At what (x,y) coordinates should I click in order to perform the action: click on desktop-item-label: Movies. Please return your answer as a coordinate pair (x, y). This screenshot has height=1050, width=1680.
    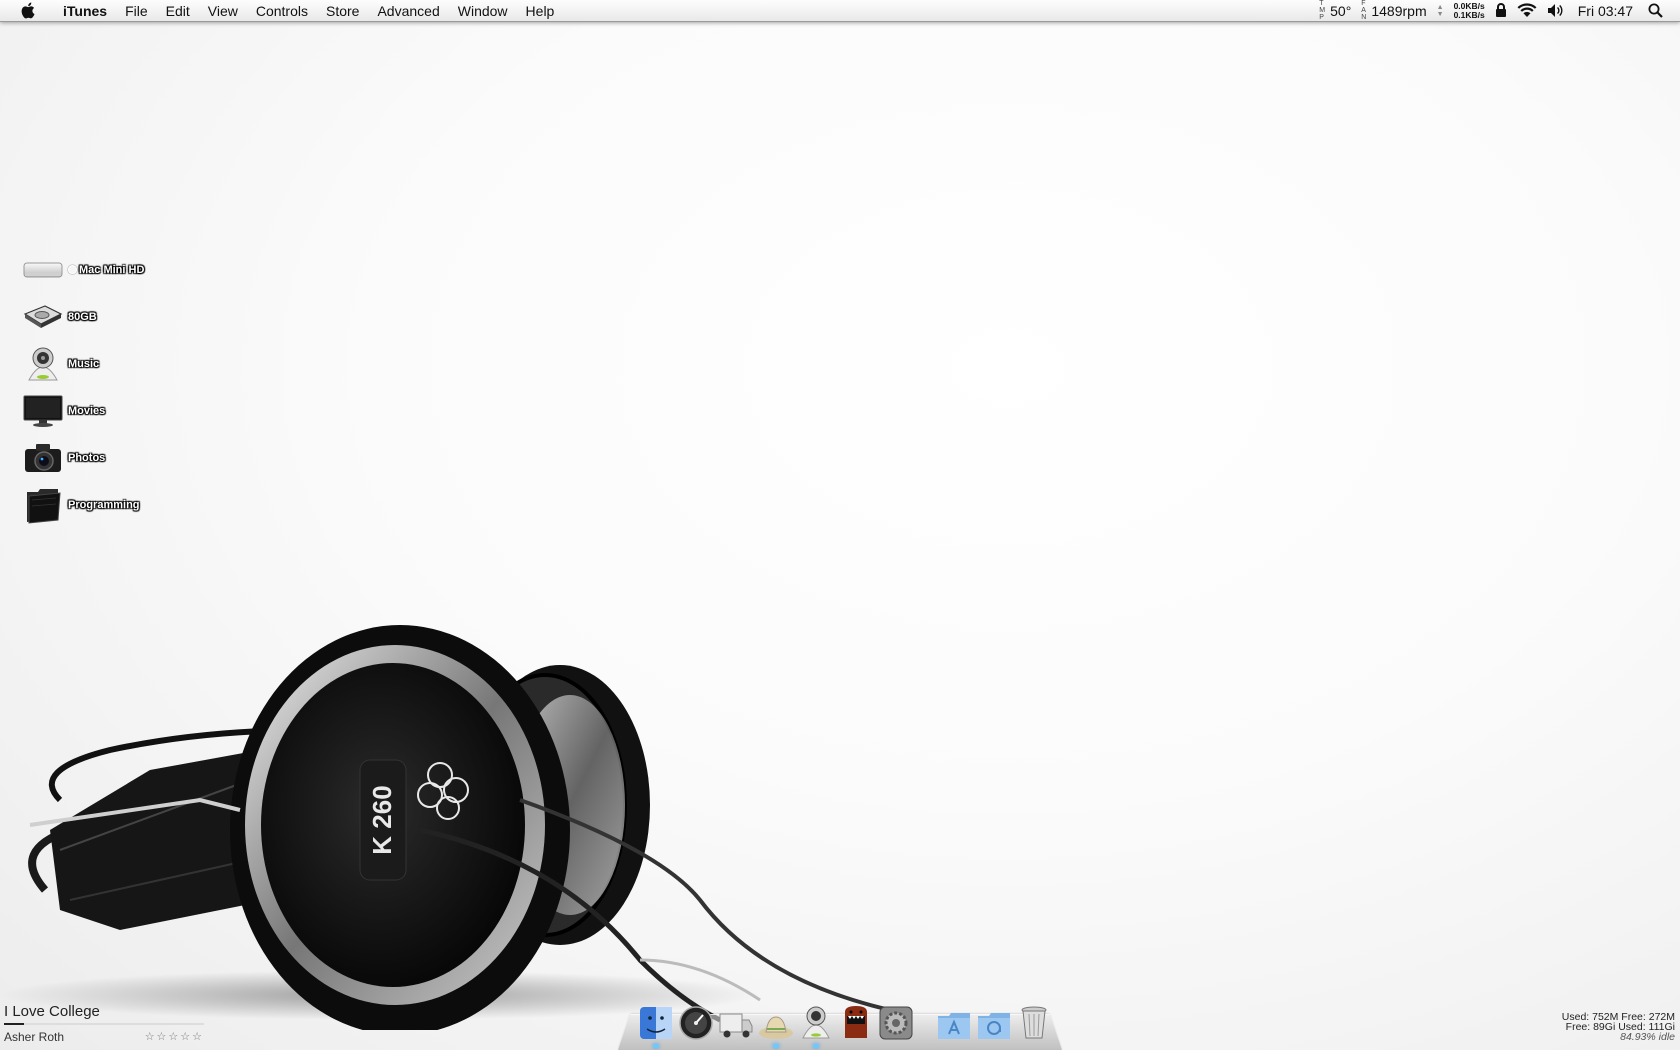
    Looking at the image, I should click on (87, 411).